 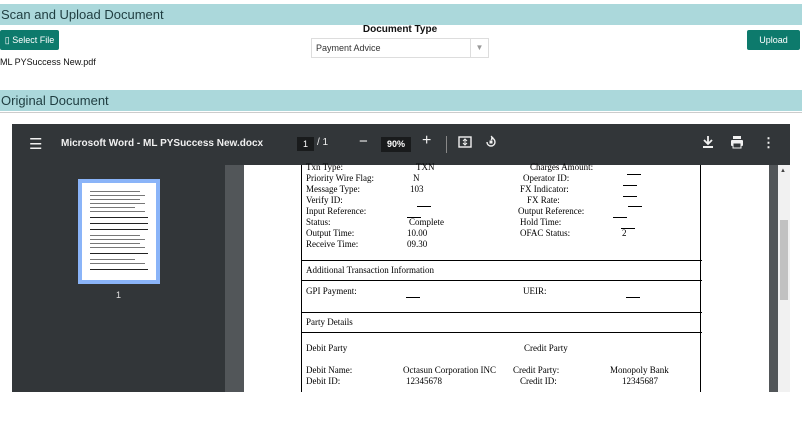 I want to click on field-label: Message Type:, so click(x=333, y=189).